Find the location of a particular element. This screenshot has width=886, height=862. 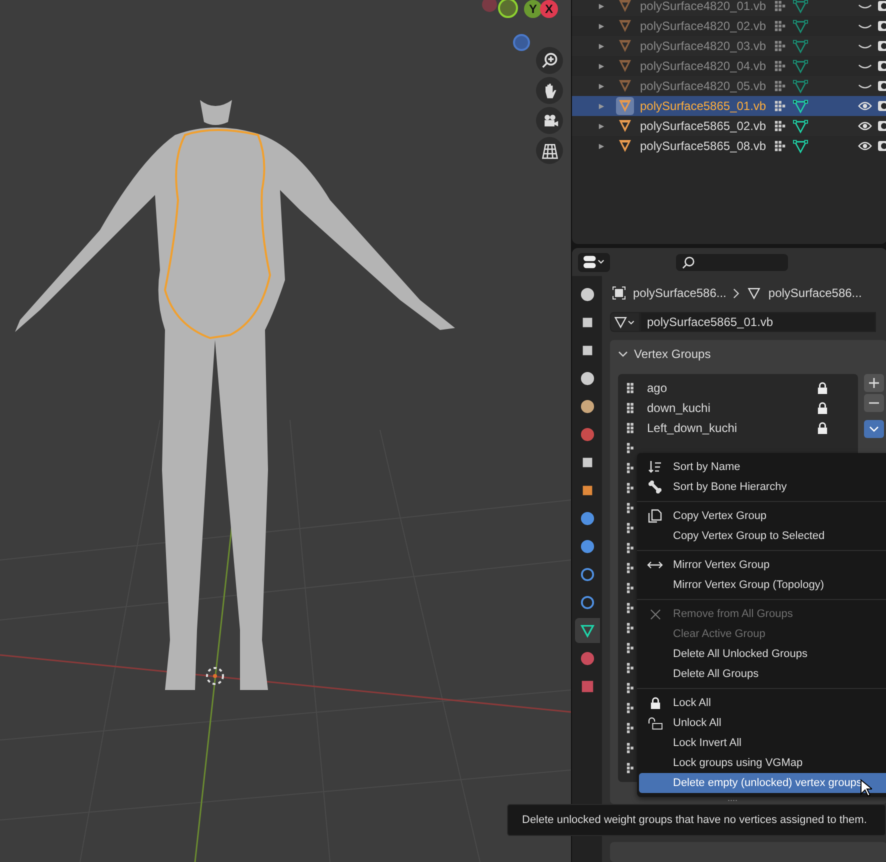

vertex-group-row: Left_down_kuchi is located at coordinates (738, 428).